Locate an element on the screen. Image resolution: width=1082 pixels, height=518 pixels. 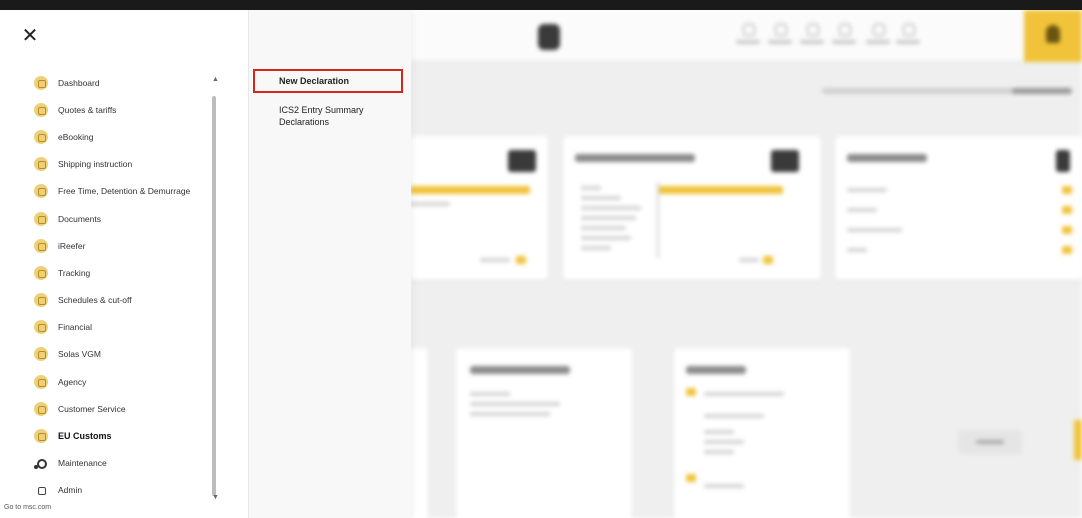
documents-icon is located at coordinates (41, 218).